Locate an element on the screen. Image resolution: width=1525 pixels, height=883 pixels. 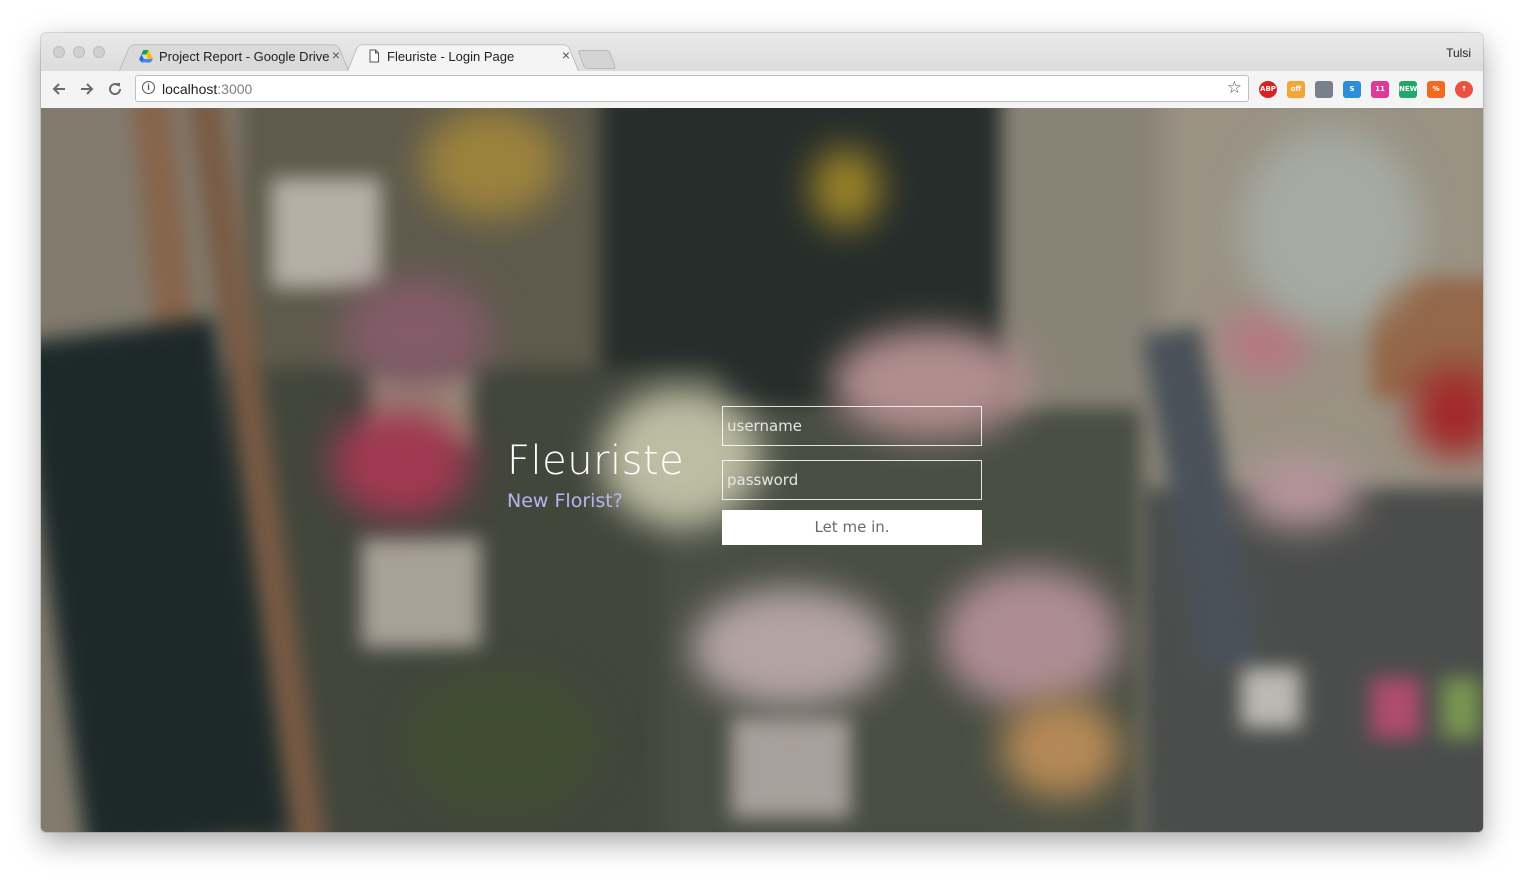
tab-google-drive: Project Report - Google Drive × is located at coordinates (234, 56).